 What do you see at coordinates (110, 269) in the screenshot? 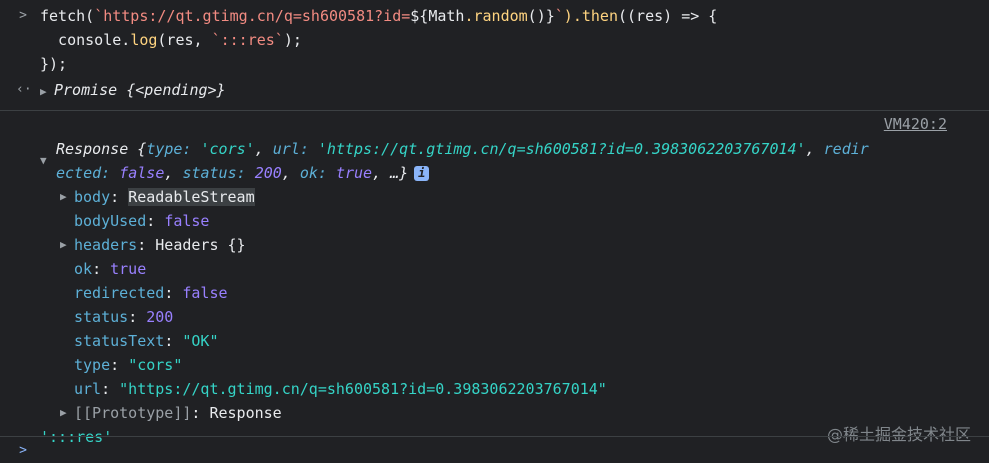
I see `property-row-ok: ok: true` at bounding box center [110, 269].